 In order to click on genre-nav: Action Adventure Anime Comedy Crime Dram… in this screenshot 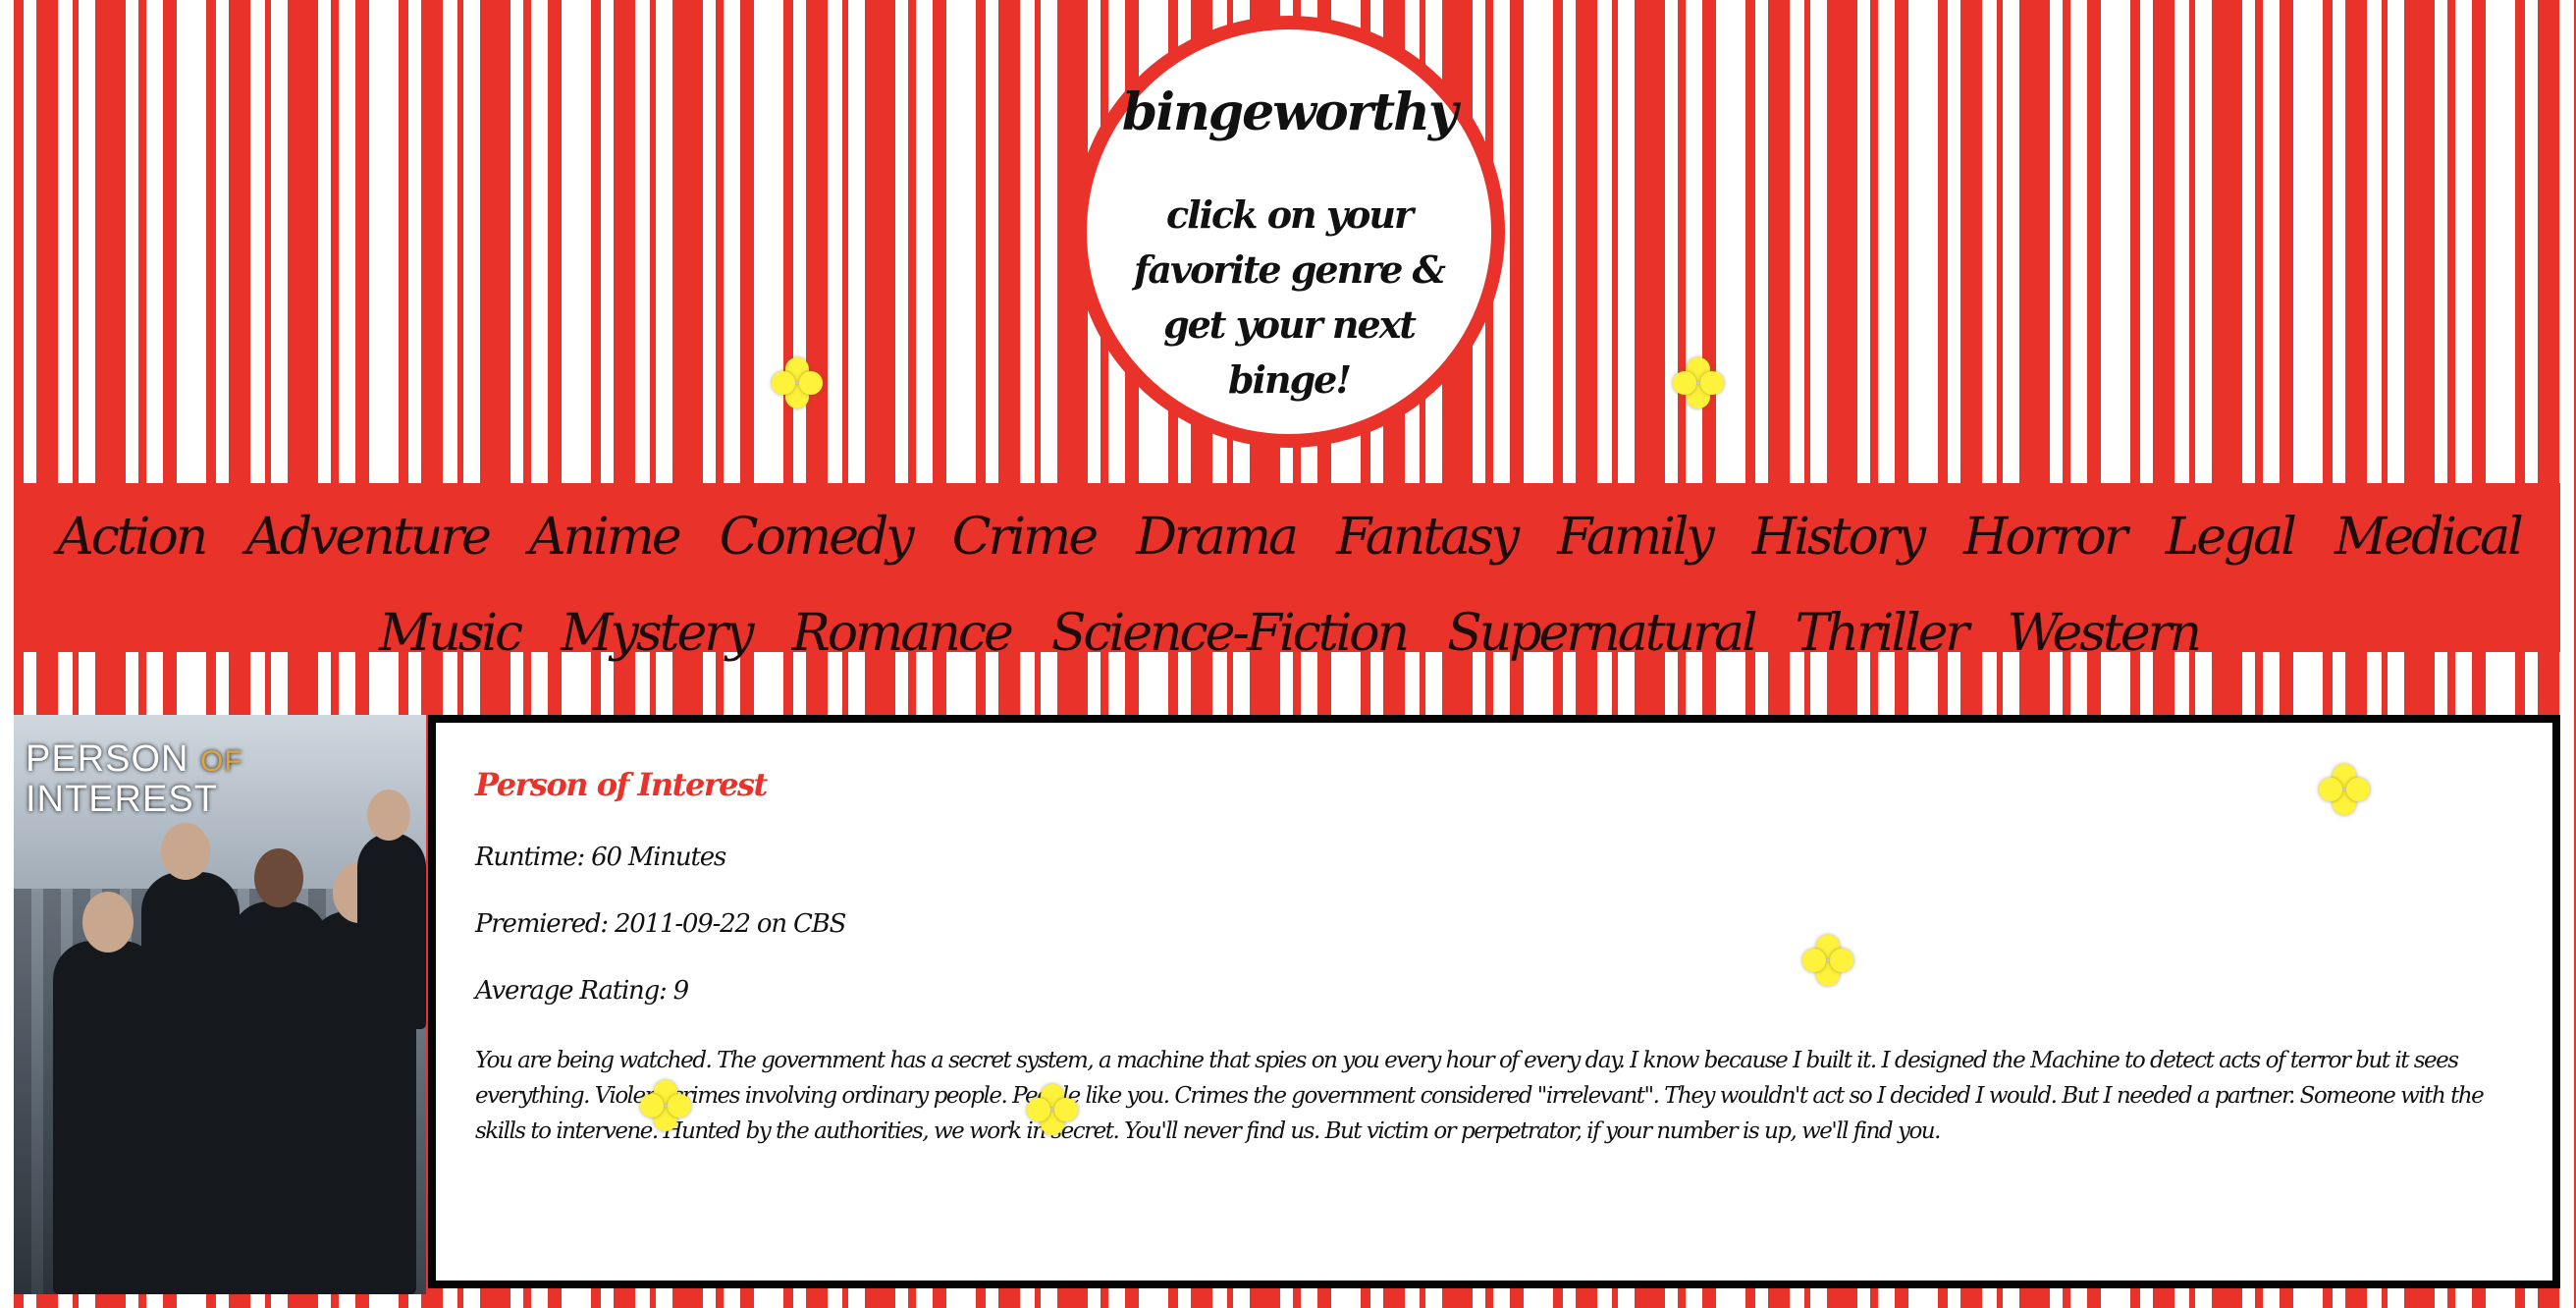, I will do `click(1289, 573)`.